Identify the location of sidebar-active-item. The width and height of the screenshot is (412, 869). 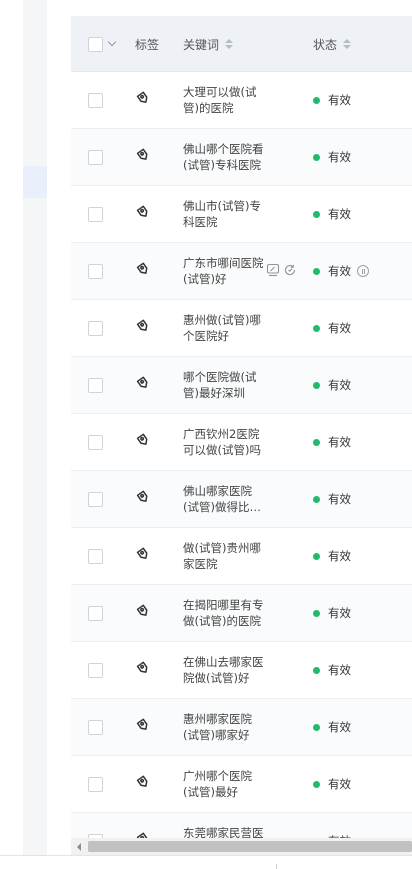
(35, 182).